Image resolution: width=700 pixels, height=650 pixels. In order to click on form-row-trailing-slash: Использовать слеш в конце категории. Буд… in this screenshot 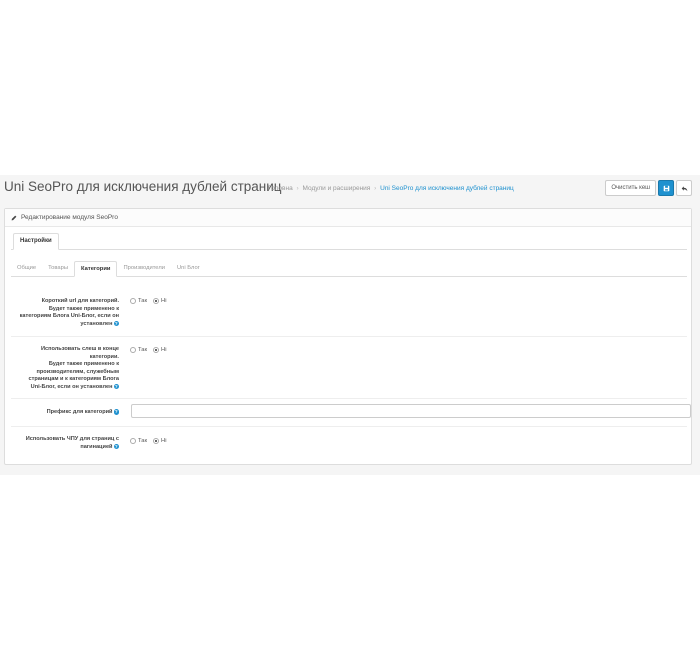, I will do `click(349, 368)`.